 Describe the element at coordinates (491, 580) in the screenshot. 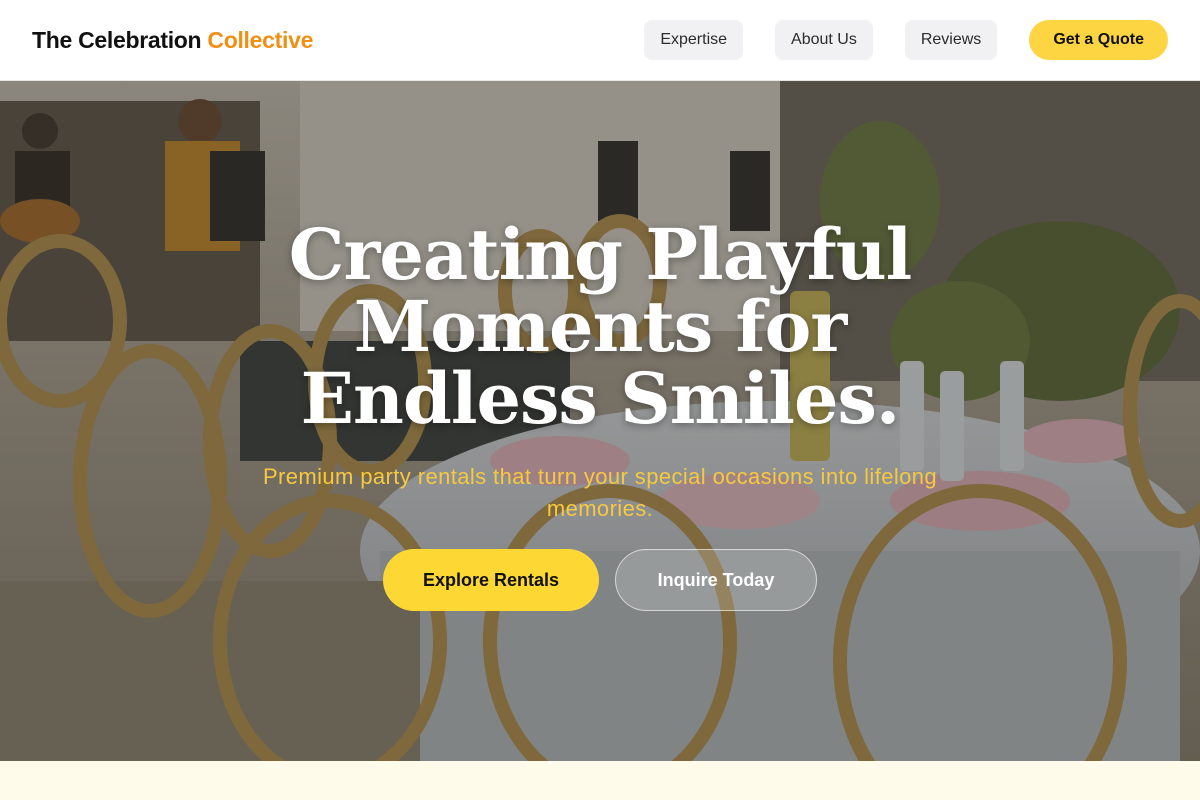

I see `explore-rentals-button: Explore Rentals` at that location.